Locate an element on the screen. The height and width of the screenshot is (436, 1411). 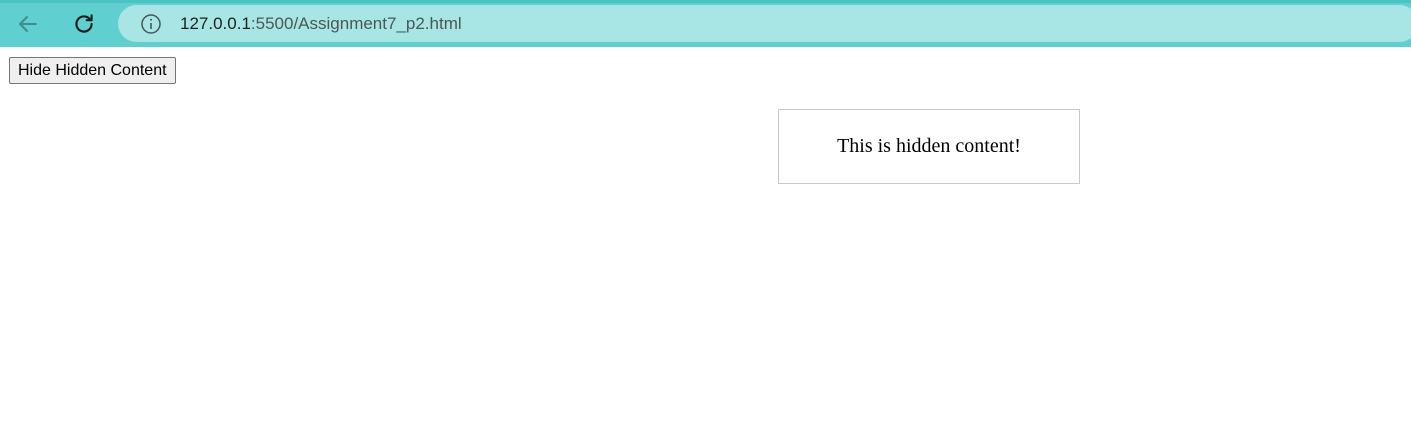
url-text: 127.0.0.1:5500/Assignment7_p2.html is located at coordinates (321, 24).